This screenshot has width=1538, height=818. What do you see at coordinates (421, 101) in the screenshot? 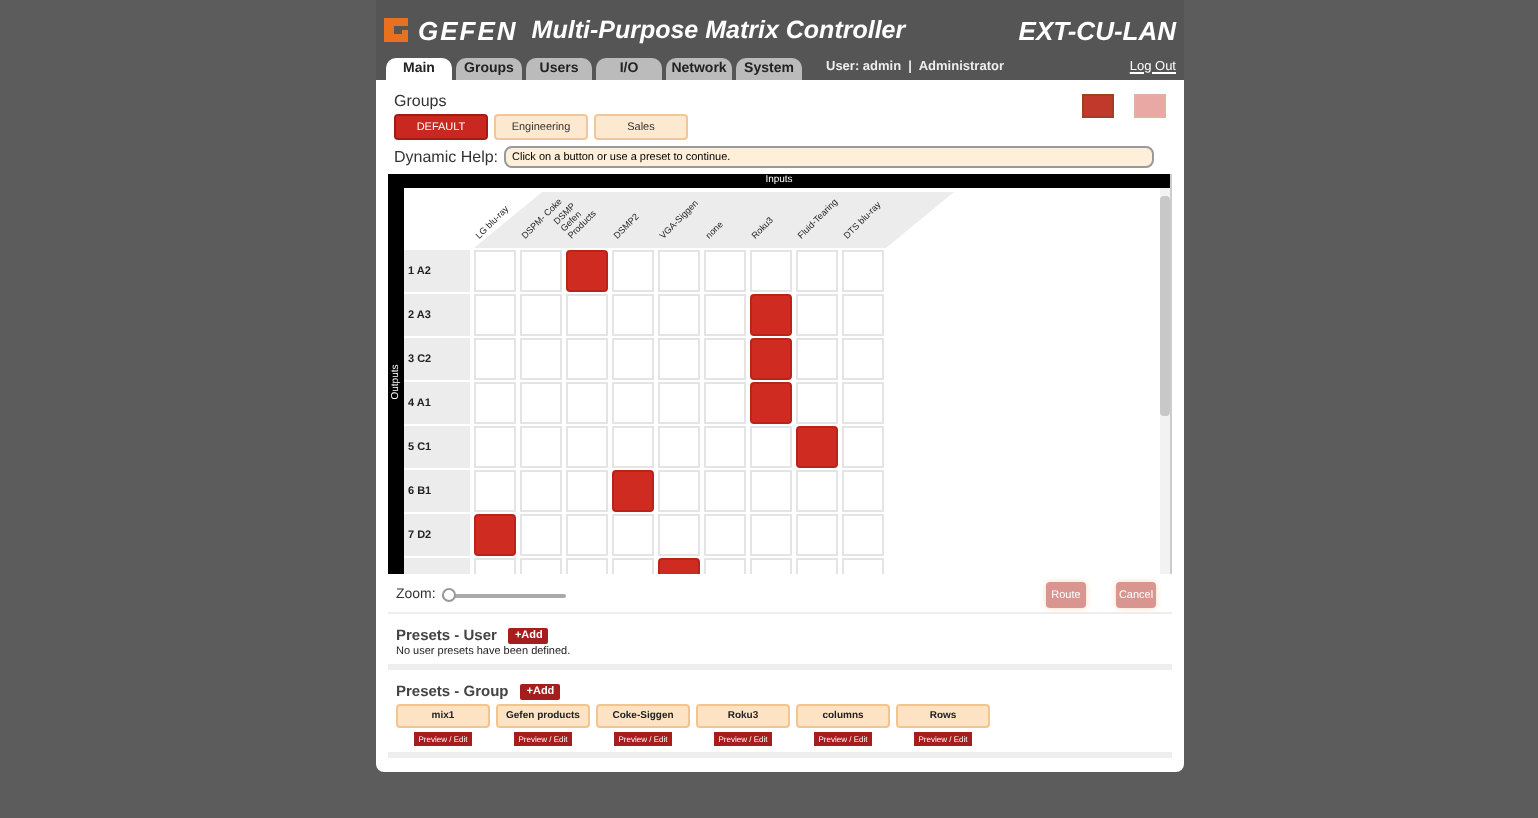
I see `section-title: Groups` at bounding box center [421, 101].